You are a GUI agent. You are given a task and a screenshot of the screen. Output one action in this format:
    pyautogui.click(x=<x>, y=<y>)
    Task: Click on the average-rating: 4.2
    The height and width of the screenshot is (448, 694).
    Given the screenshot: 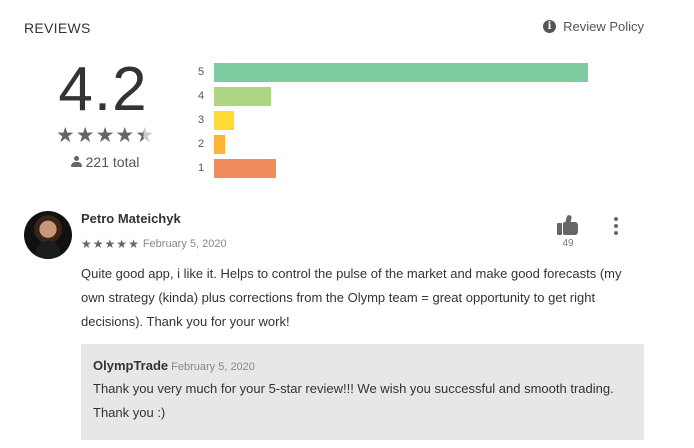 What is the action you would take?
    pyautogui.click(x=103, y=89)
    